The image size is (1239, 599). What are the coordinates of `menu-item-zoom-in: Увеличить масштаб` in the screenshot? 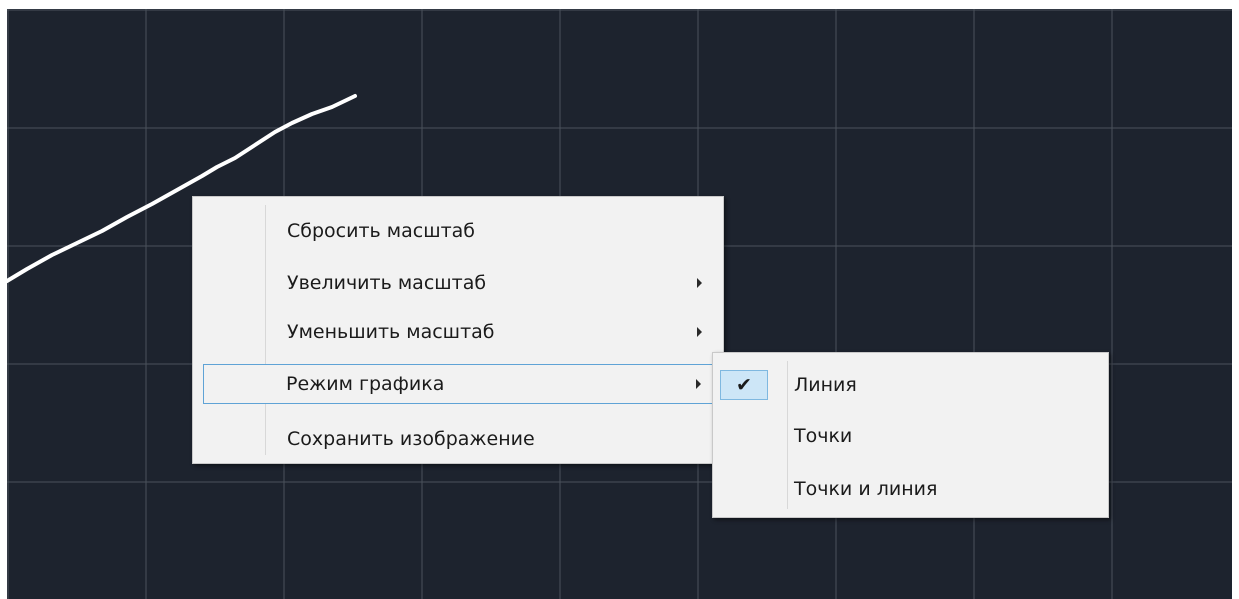 It's located at (458, 283).